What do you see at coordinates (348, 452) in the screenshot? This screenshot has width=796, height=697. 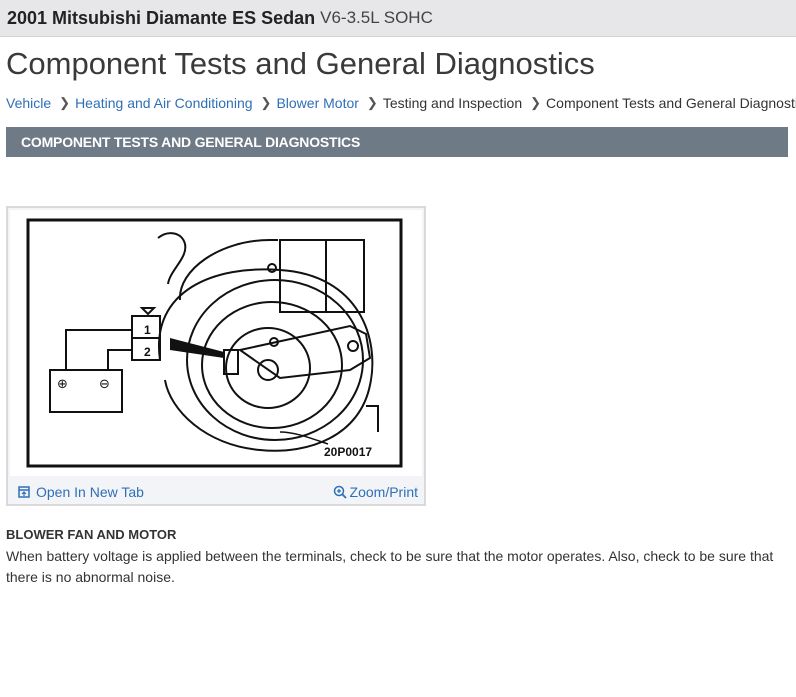 I see `figure-code: 20P0017` at bounding box center [348, 452].